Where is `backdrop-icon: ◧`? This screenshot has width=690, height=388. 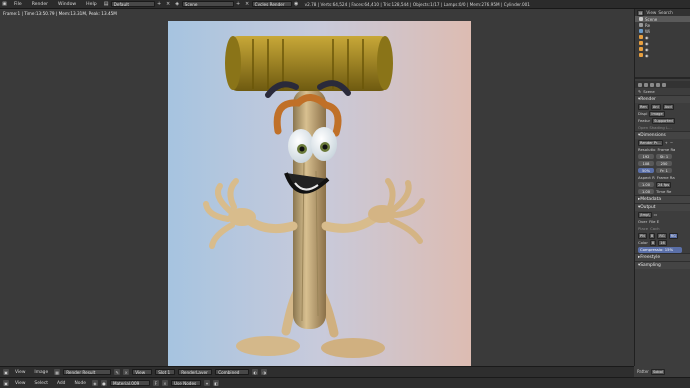 backdrop-icon: ◧ is located at coordinates (215, 383).